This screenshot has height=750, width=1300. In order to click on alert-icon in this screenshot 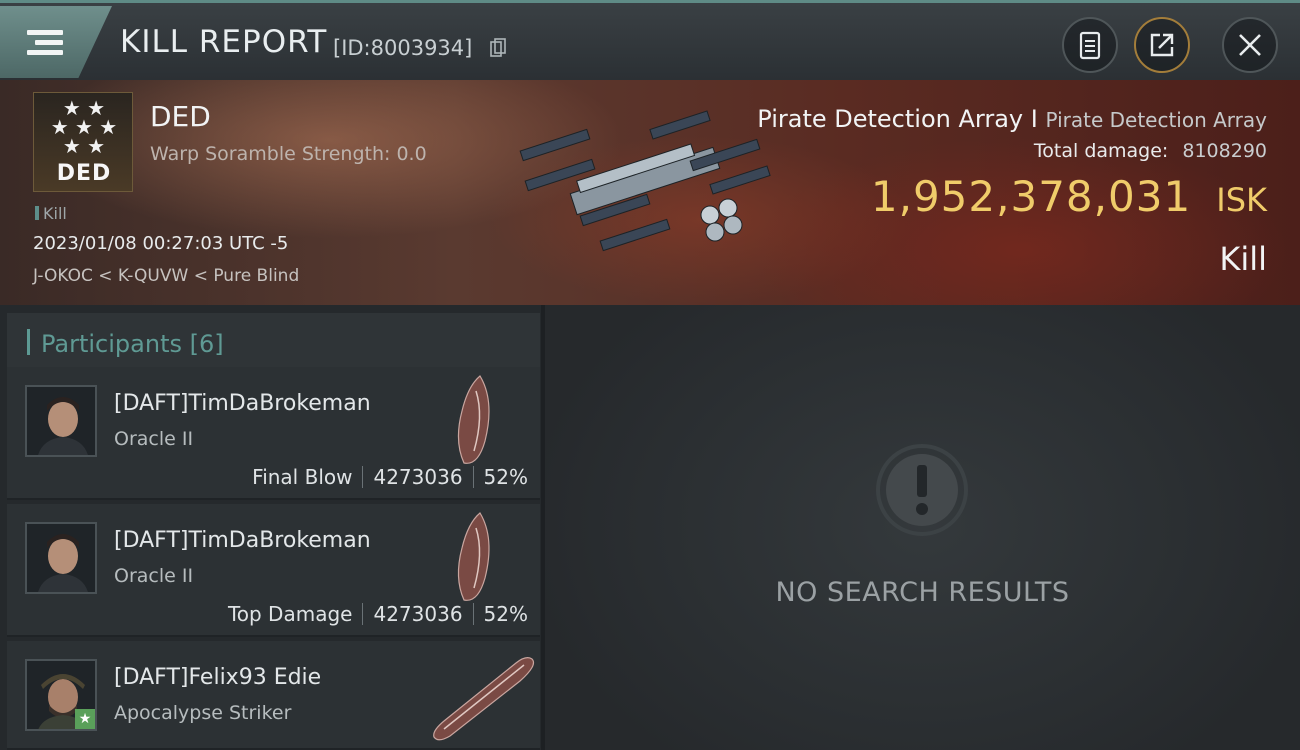, I will do `click(922, 490)`.